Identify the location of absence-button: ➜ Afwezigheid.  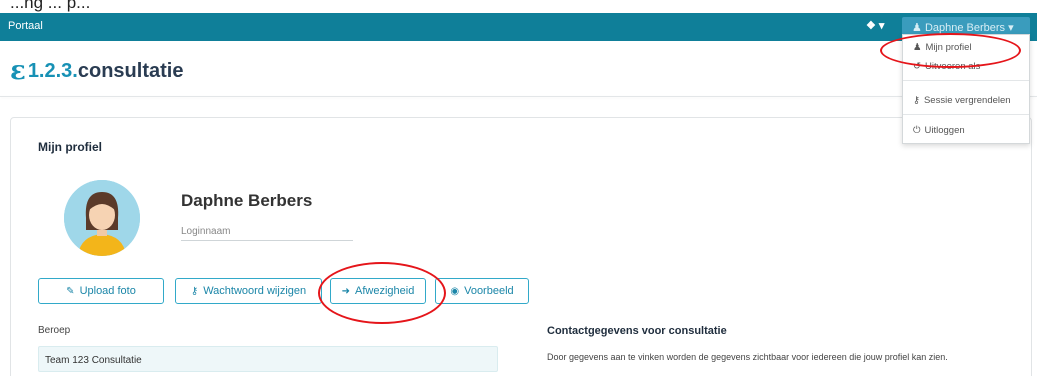
(378, 291).